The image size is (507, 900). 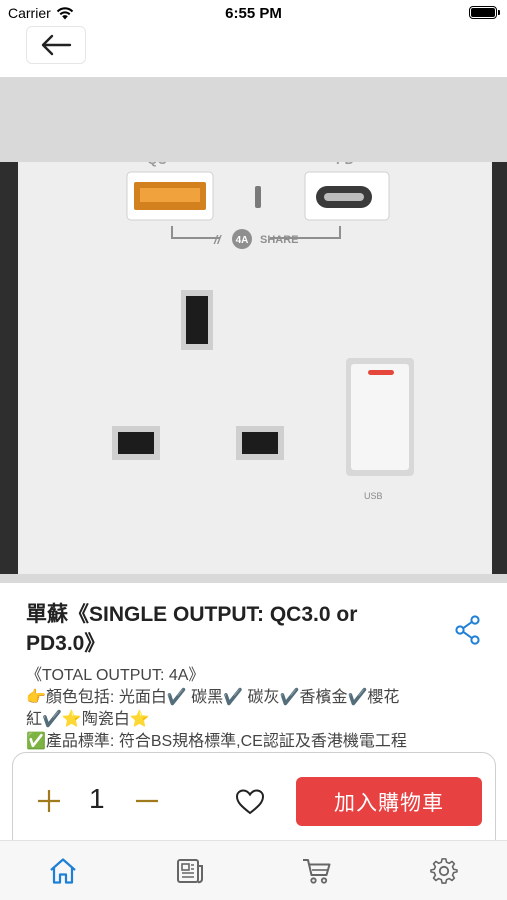 I want to click on share-button, so click(x=468, y=630).